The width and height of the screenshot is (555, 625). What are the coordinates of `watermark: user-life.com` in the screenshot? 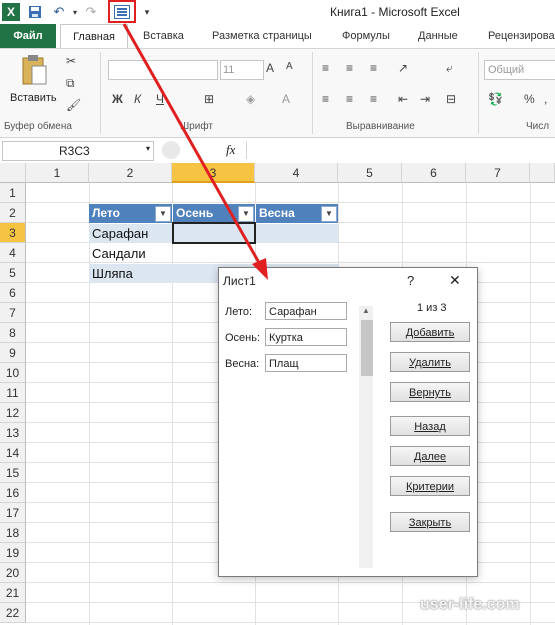 It's located at (470, 604).